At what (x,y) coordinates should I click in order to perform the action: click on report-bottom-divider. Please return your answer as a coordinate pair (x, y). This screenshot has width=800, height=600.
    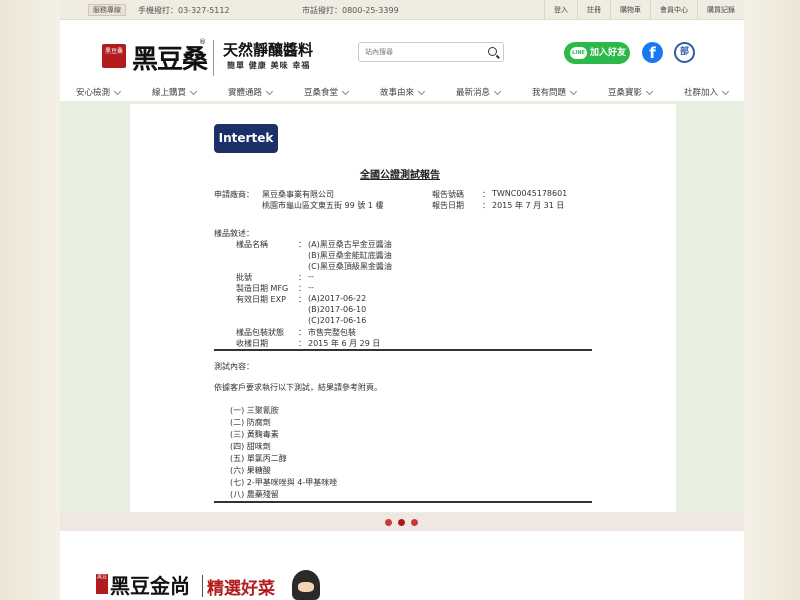
    Looking at the image, I should click on (403, 502).